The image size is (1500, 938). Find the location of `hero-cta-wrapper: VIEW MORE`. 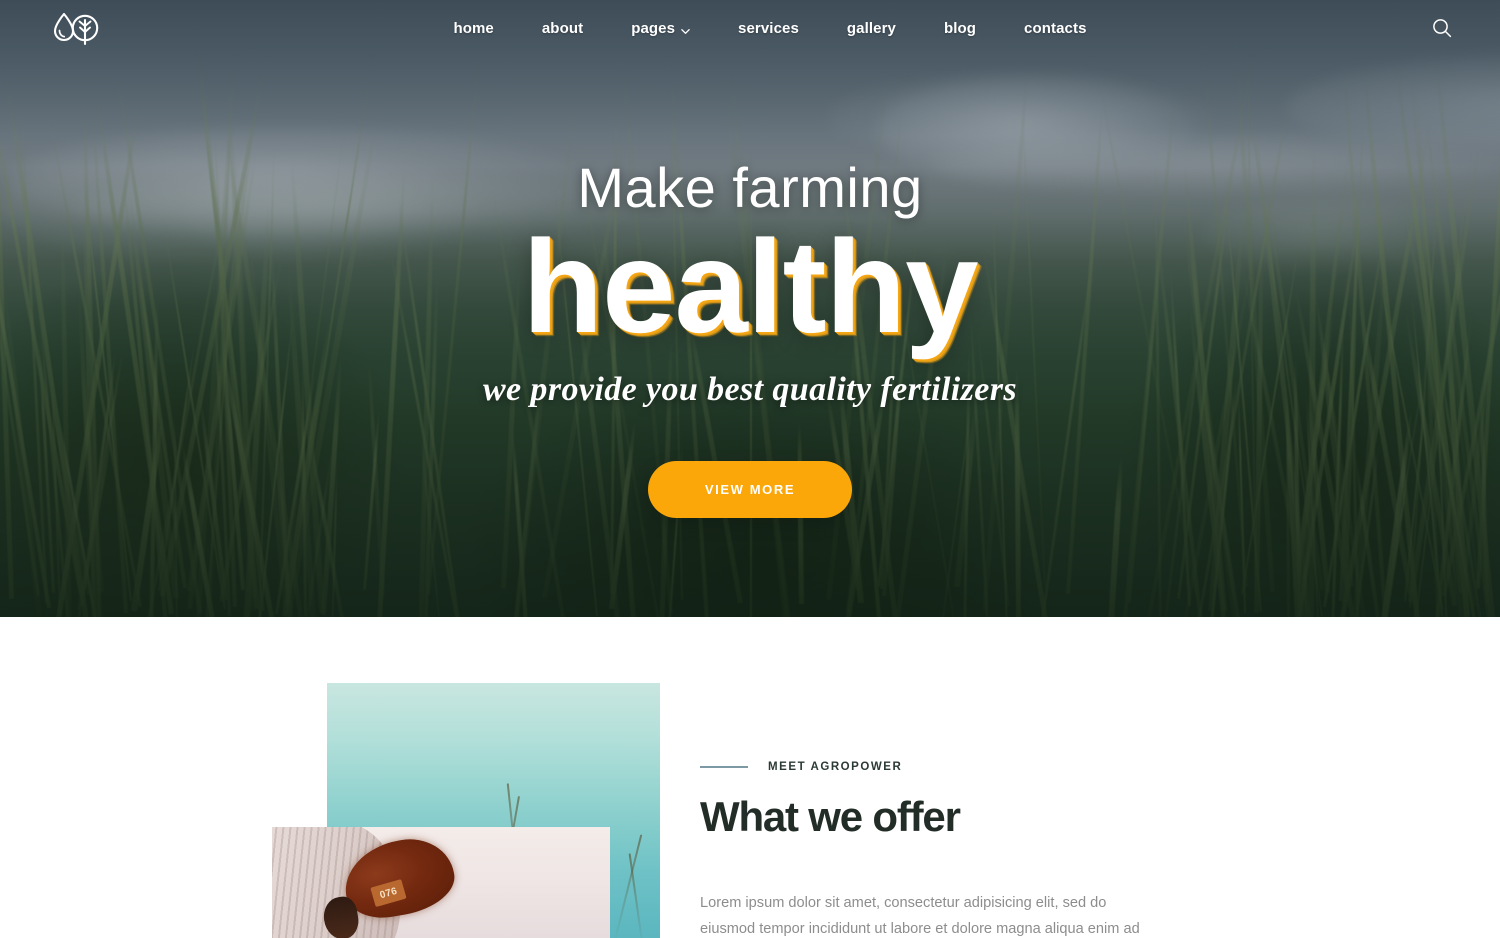

hero-cta-wrapper: VIEW MORE is located at coordinates (750, 489).